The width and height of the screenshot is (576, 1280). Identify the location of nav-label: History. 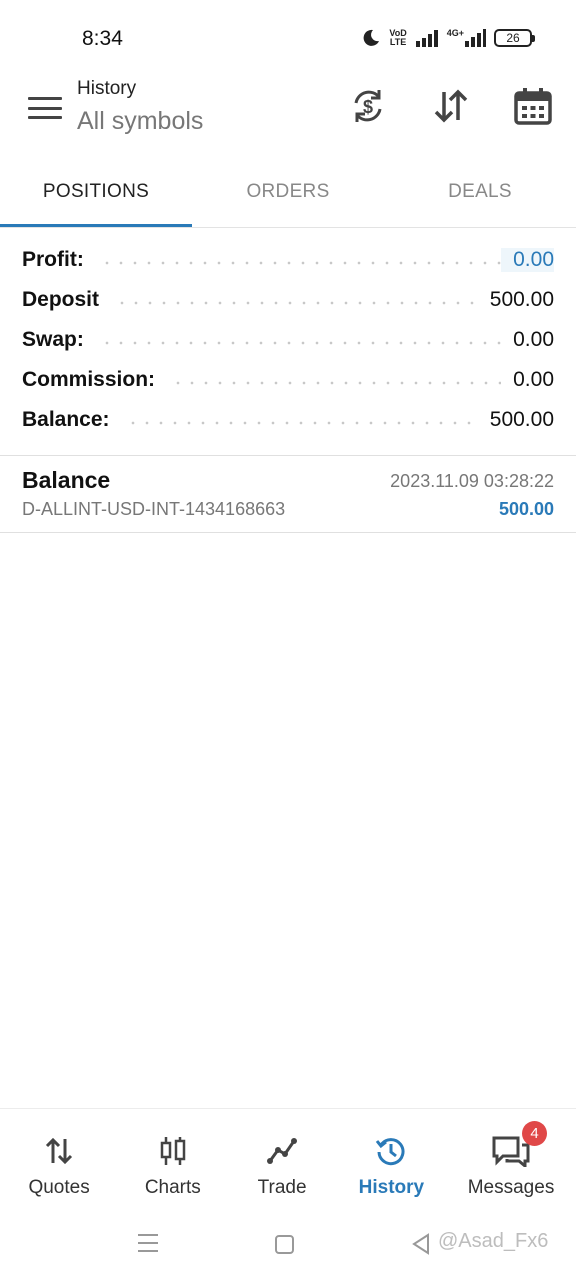
(391, 1187).